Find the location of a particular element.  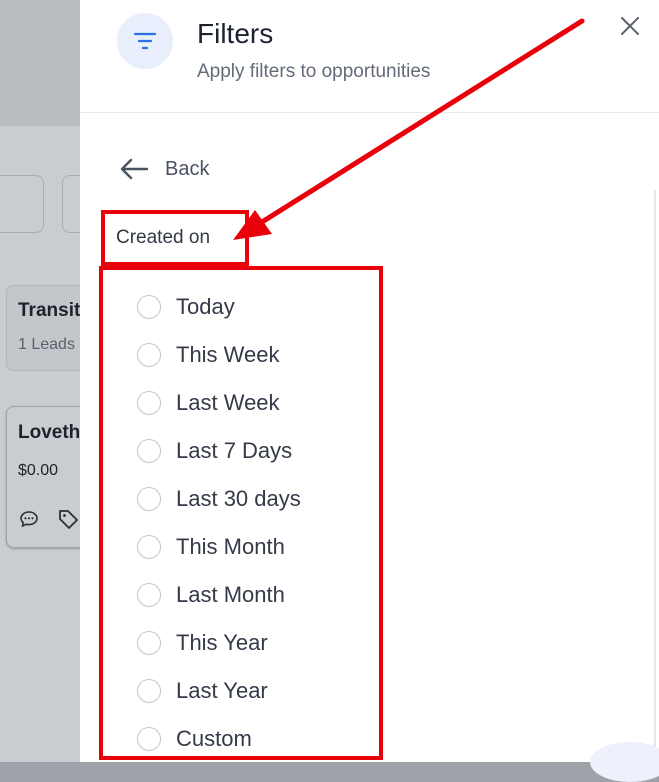

panel-title: Filters is located at coordinates (235, 33).